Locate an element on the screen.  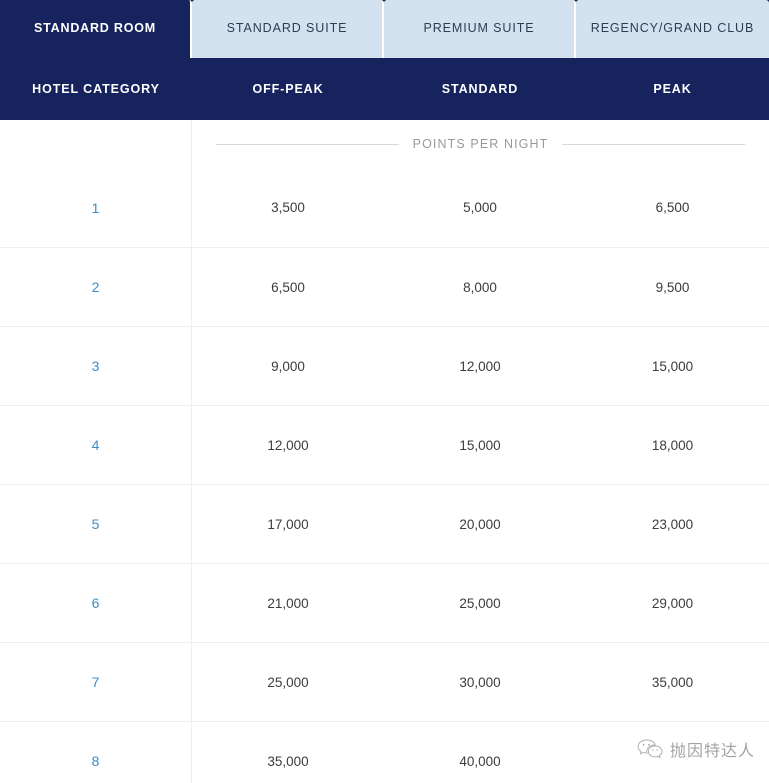
cell-off-peak: 12,000 is located at coordinates (288, 445).